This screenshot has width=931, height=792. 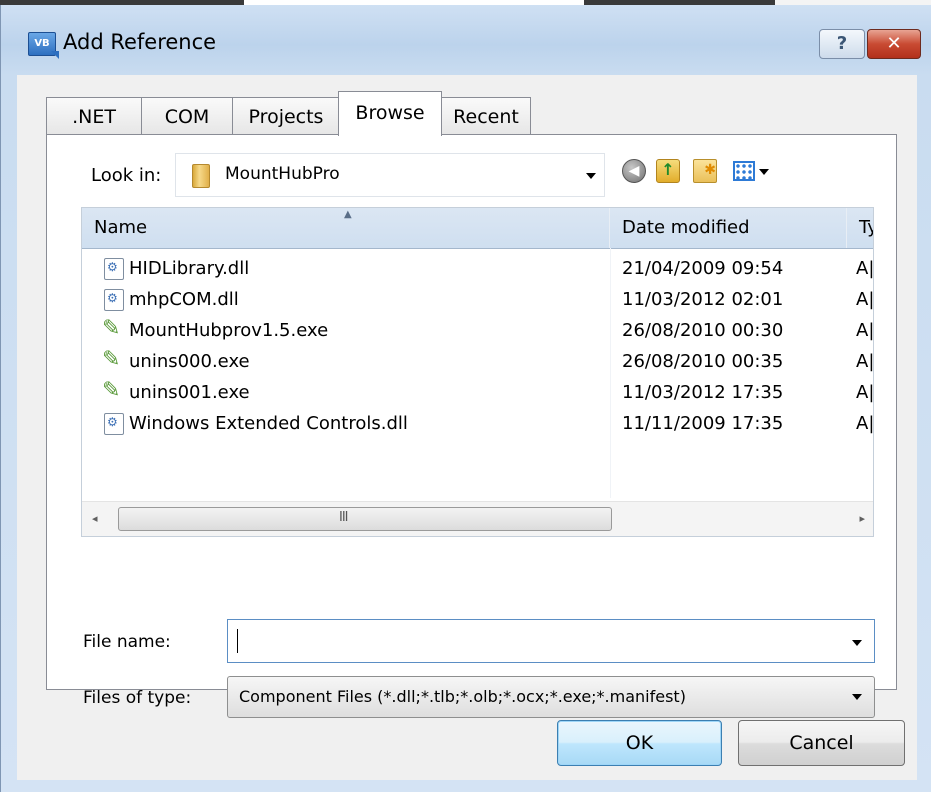 What do you see at coordinates (894, 44) in the screenshot?
I see `close-button: ✕` at bounding box center [894, 44].